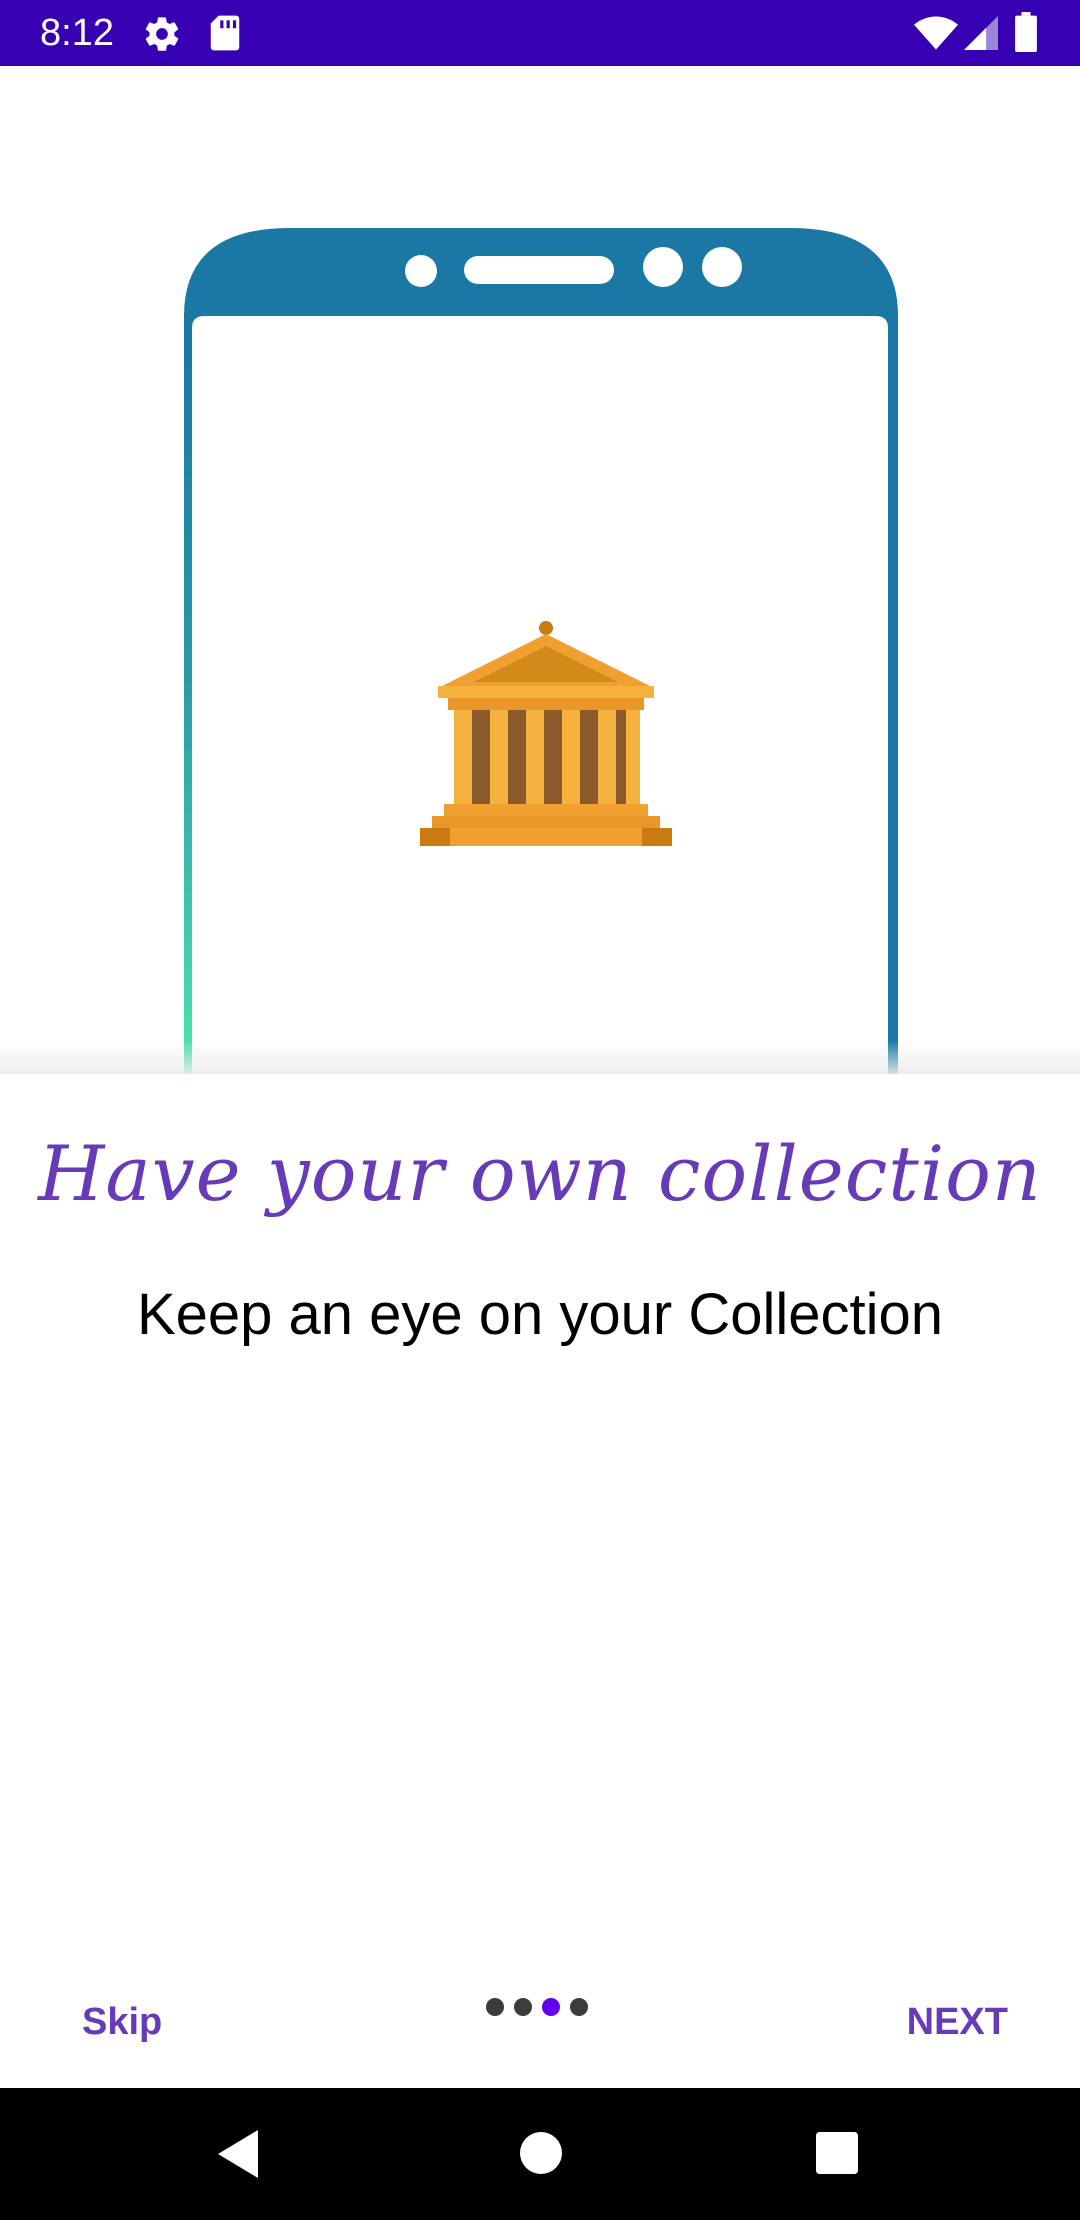 The height and width of the screenshot is (2220, 1080). Describe the element at coordinates (122, 2022) in the screenshot. I see `skip-button: Skip` at that location.